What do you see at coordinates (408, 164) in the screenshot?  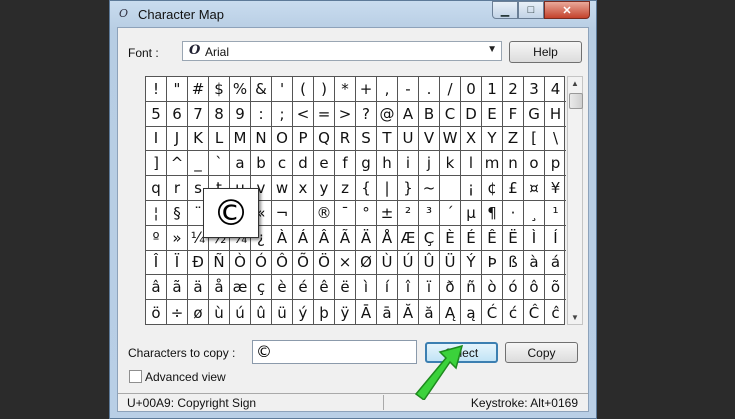 I see `character-cell: i` at bounding box center [408, 164].